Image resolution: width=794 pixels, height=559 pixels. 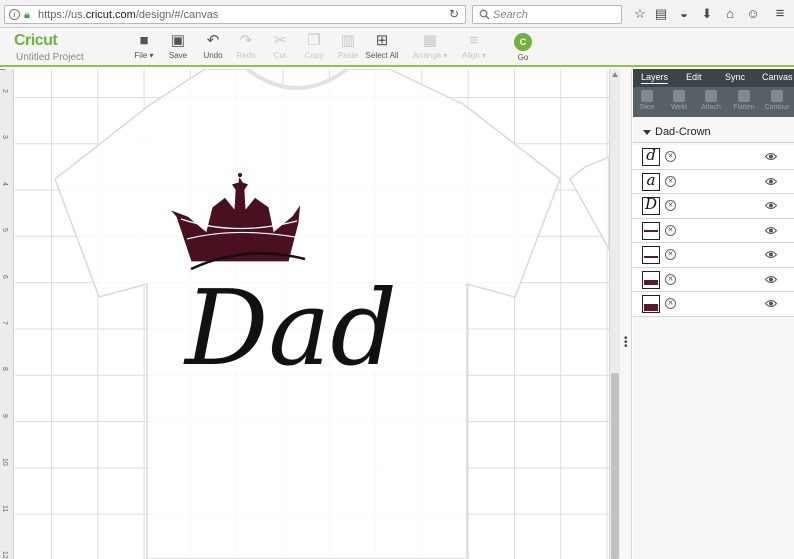 What do you see at coordinates (382, 40) in the screenshot?
I see `select-all-icon: ⊞` at bounding box center [382, 40].